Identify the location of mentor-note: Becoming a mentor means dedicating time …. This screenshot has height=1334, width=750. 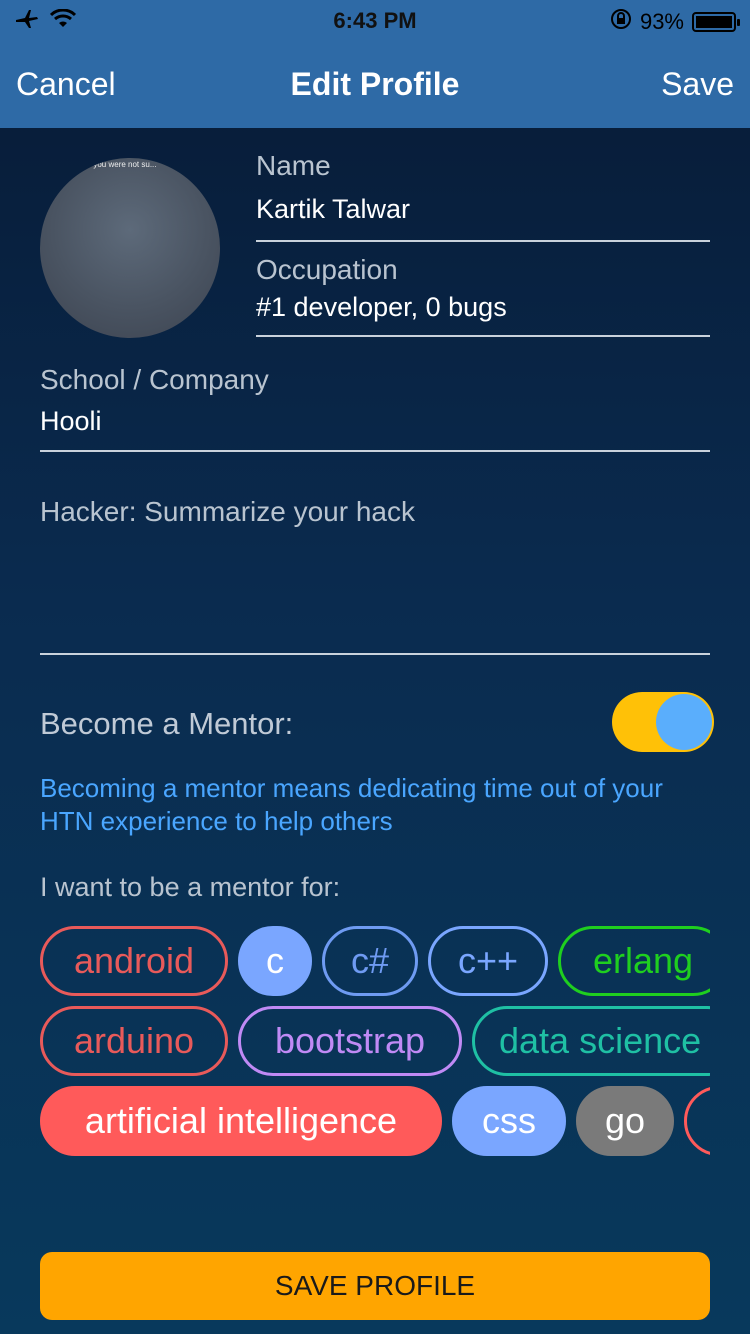
(351, 804).